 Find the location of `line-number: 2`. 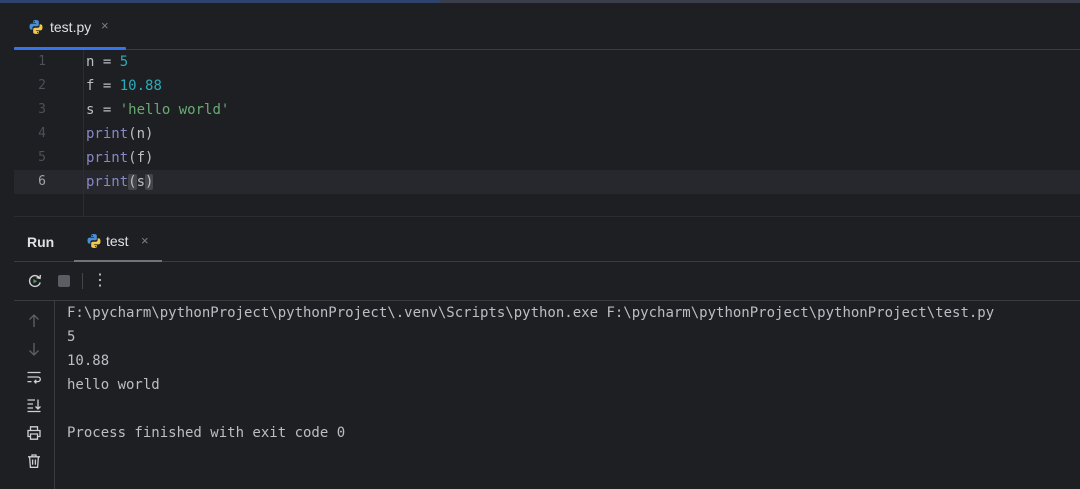

line-number: 2 is located at coordinates (42, 85).